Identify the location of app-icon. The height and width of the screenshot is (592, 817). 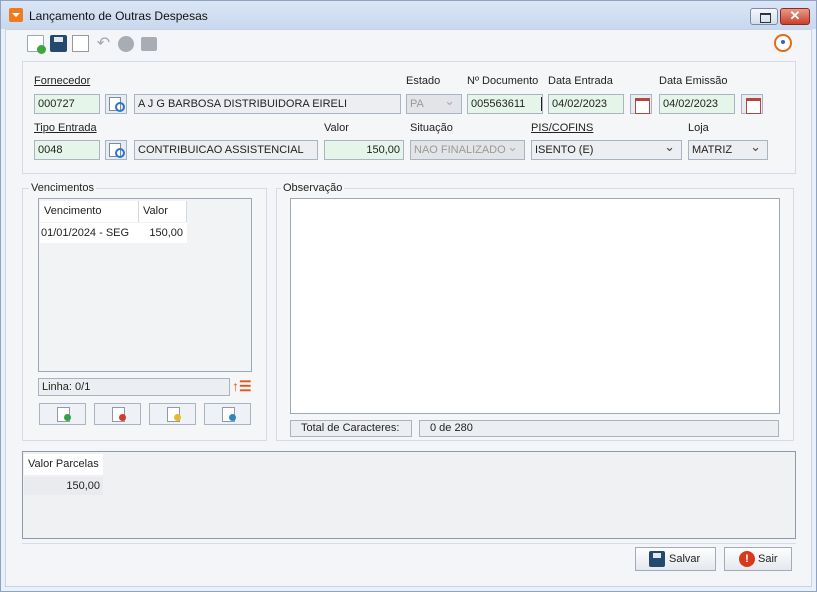
(16, 15).